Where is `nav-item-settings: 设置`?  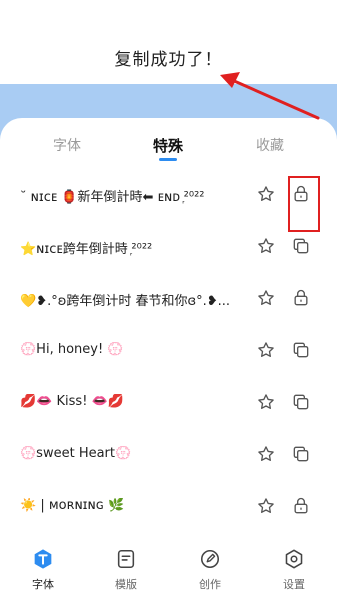 nav-item-settings: 设置 is located at coordinates (294, 570).